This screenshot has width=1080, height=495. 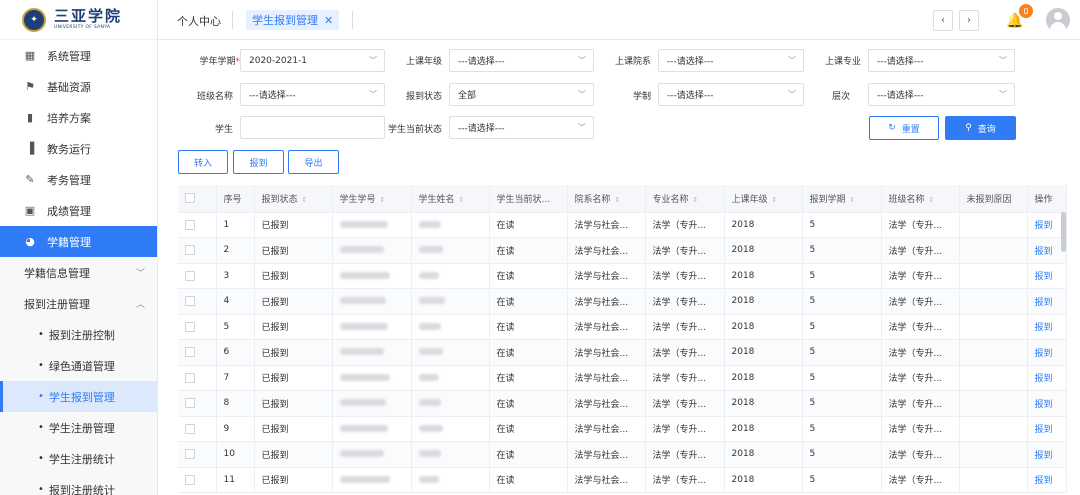 I want to click on student-input, so click(x=312, y=127).